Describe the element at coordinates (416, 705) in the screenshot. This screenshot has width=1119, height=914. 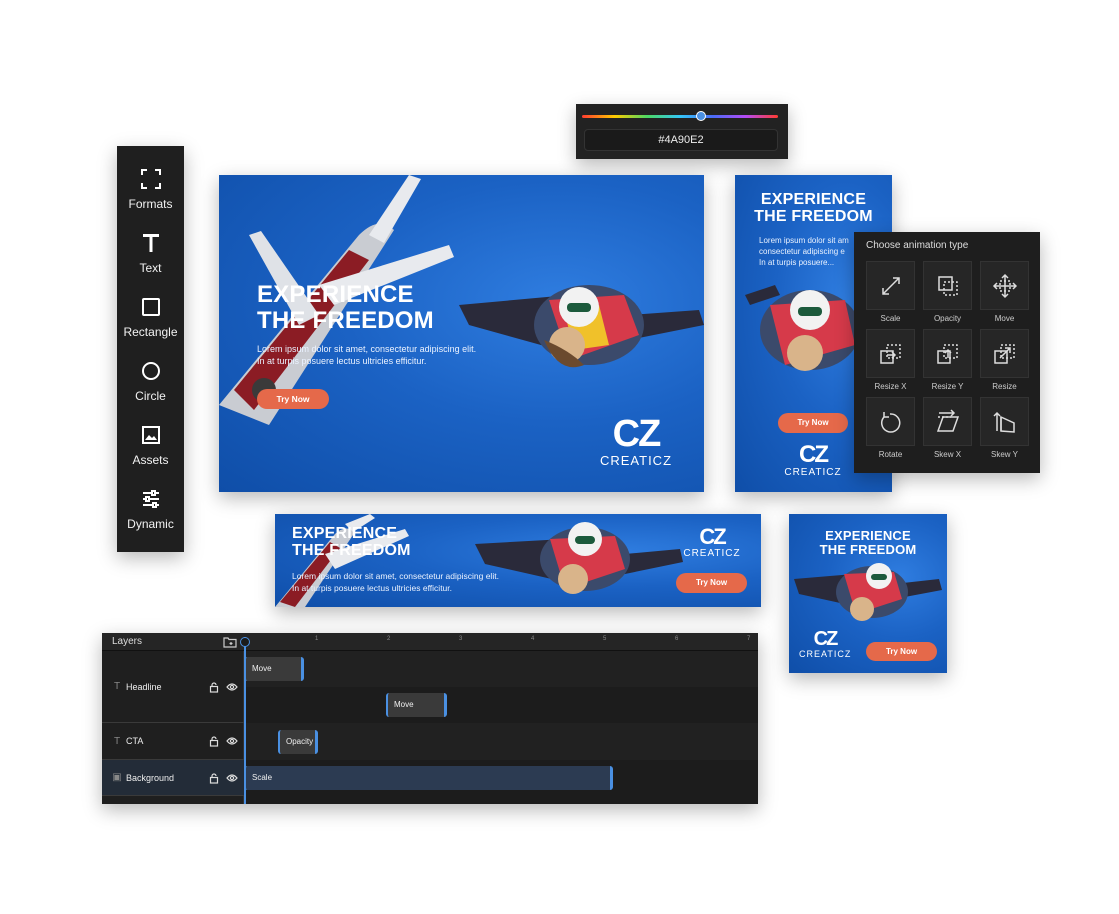
I see `clip-headline-move-2: Move` at that location.